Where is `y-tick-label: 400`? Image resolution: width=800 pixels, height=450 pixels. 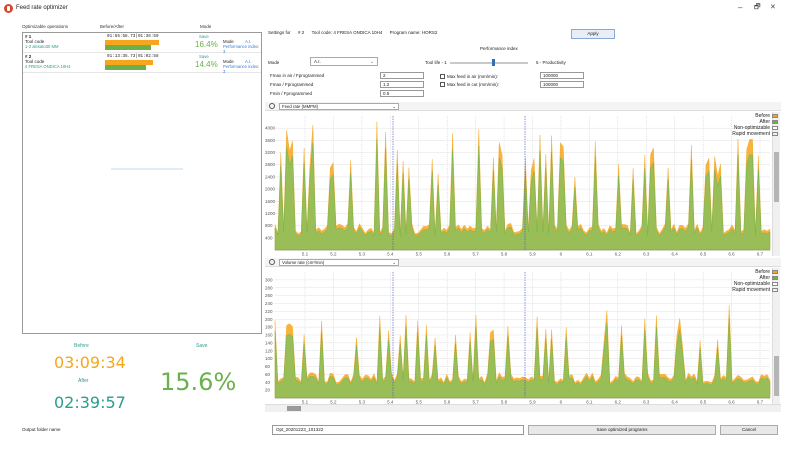 y-tick-label: 400 is located at coordinates (269, 237).